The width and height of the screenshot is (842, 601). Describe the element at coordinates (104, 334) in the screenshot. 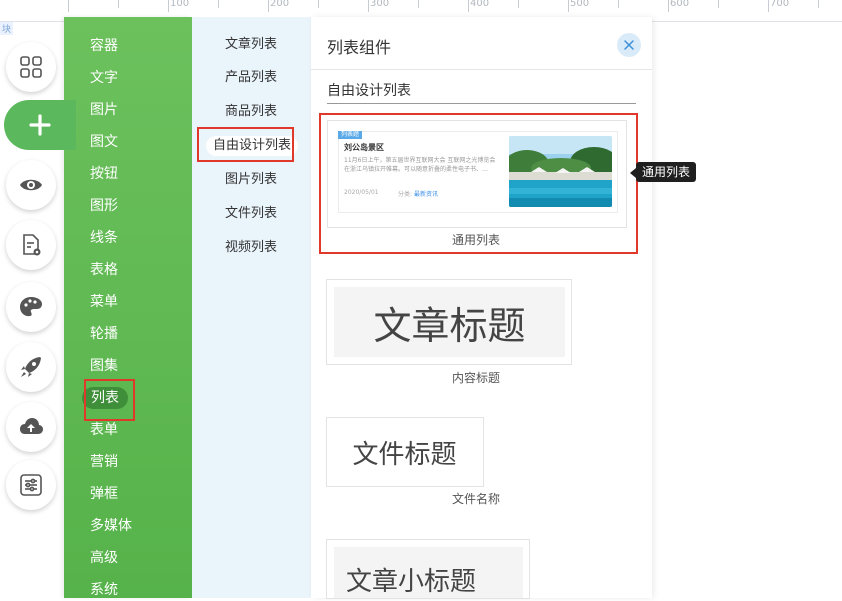

I see `category-carousel: 轮播` at that location.